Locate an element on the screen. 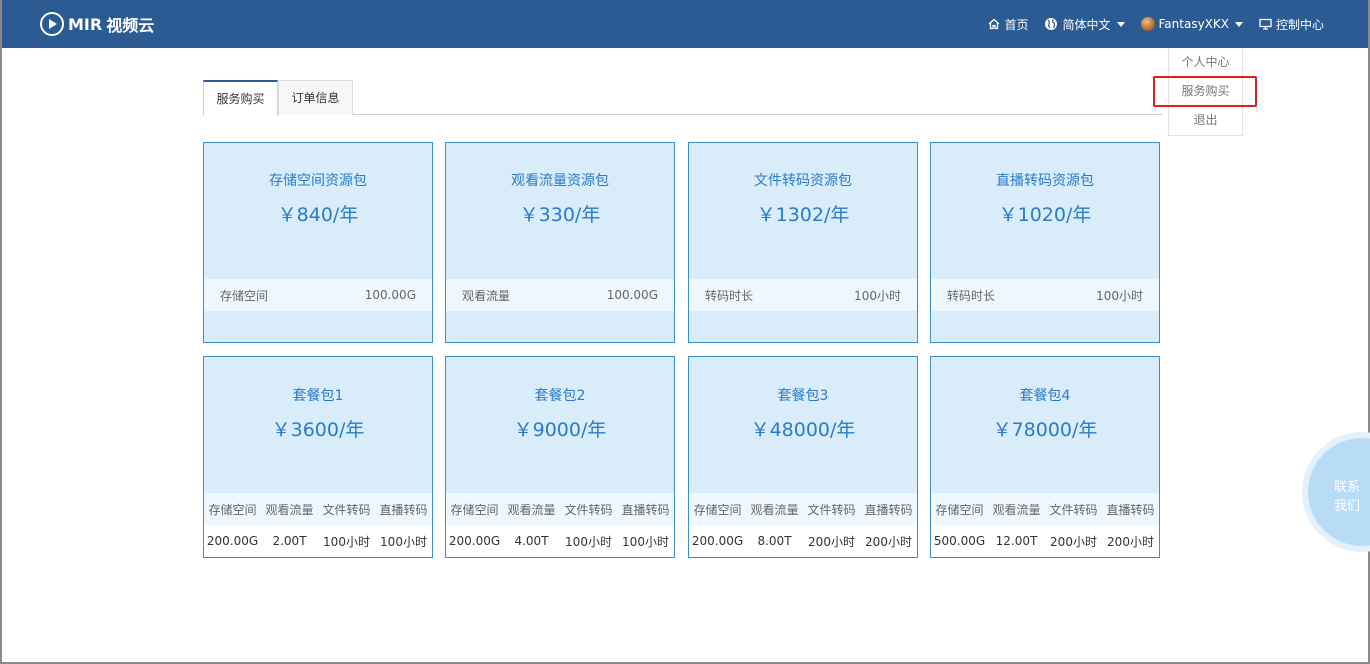  logo-text: 视频云 is located at coordinates (130, 25).